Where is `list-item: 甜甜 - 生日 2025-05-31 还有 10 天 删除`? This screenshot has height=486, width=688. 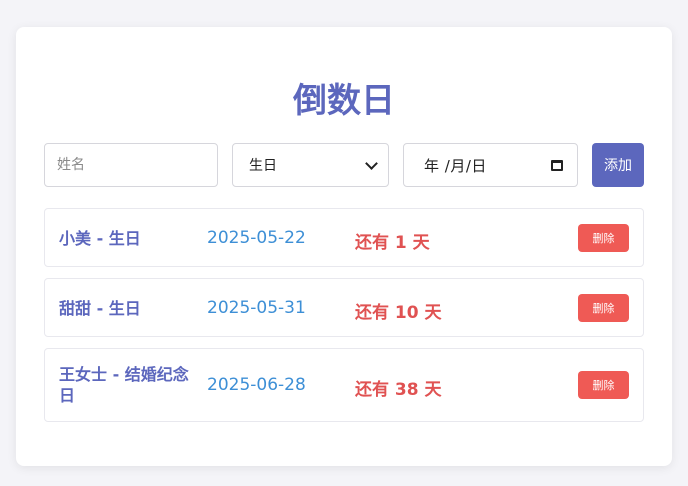
list-item: 甜甜 - 生日 2025-05-31 还有 10 天 删除 is located at coordinates (344, 307).